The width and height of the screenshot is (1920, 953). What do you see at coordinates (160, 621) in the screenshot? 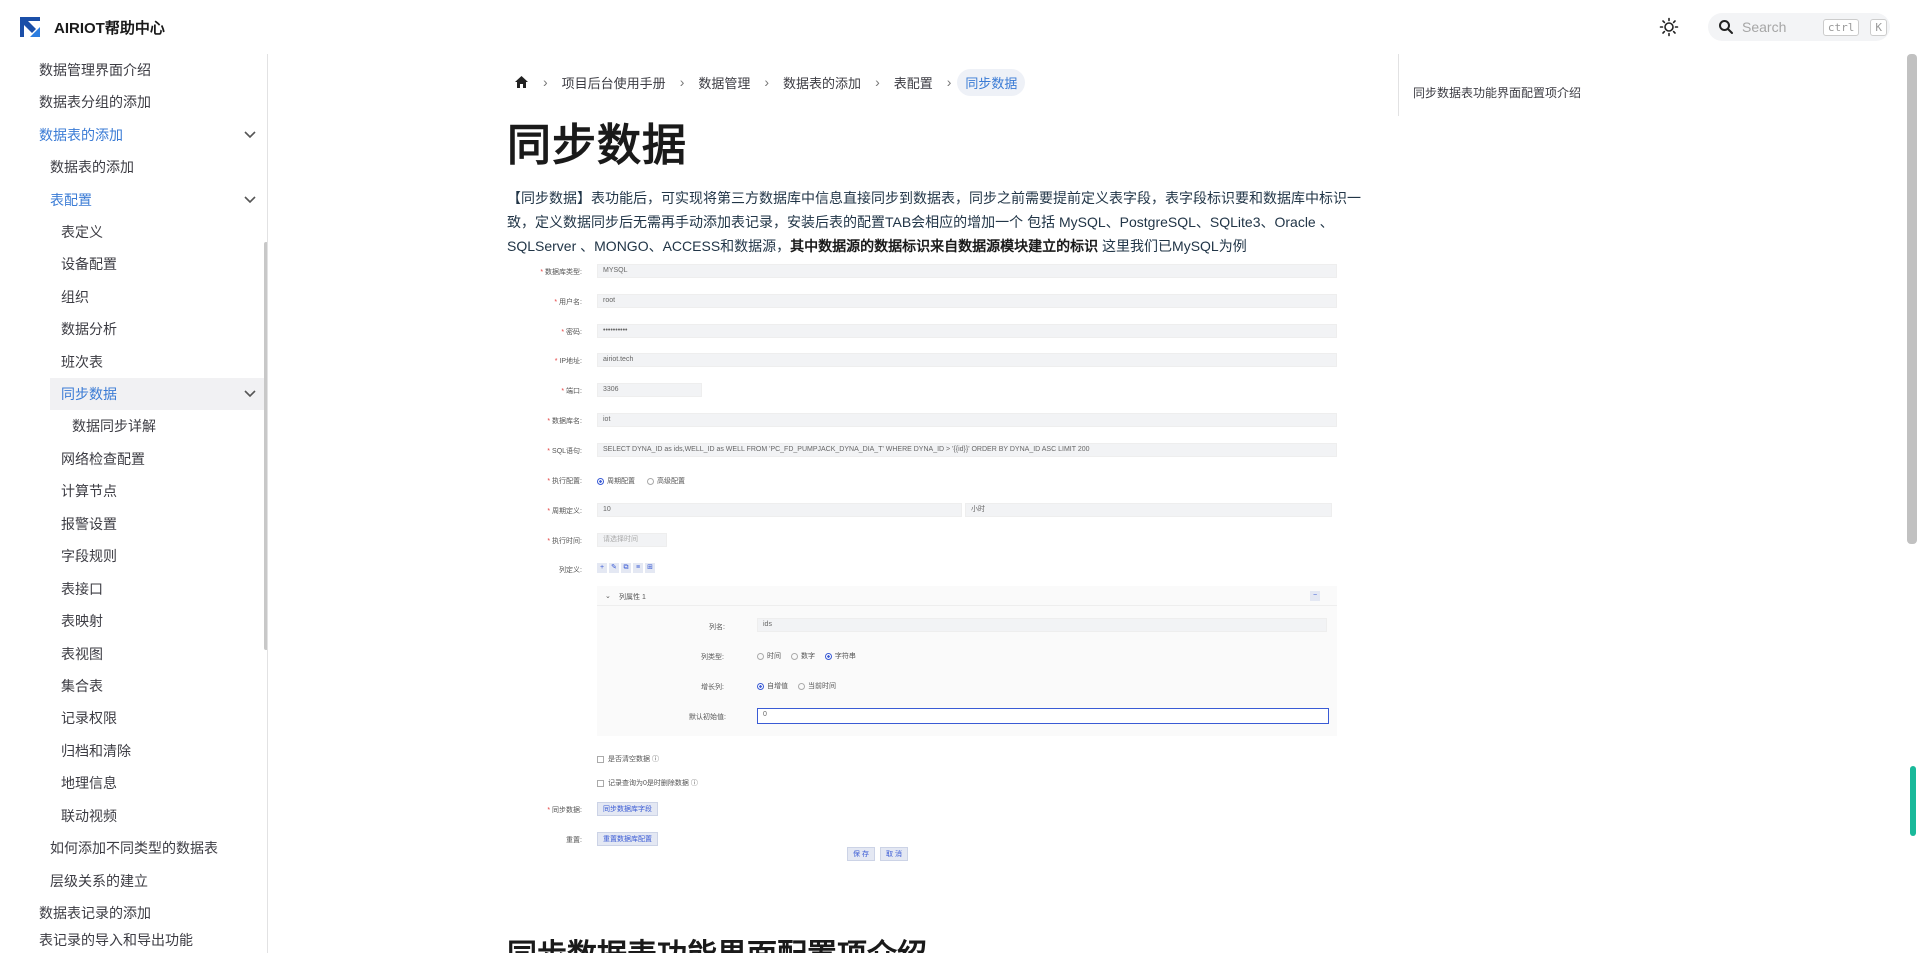
I see `sidebar-item-table-mapping: 表映射` at bounding box center [160, 621].